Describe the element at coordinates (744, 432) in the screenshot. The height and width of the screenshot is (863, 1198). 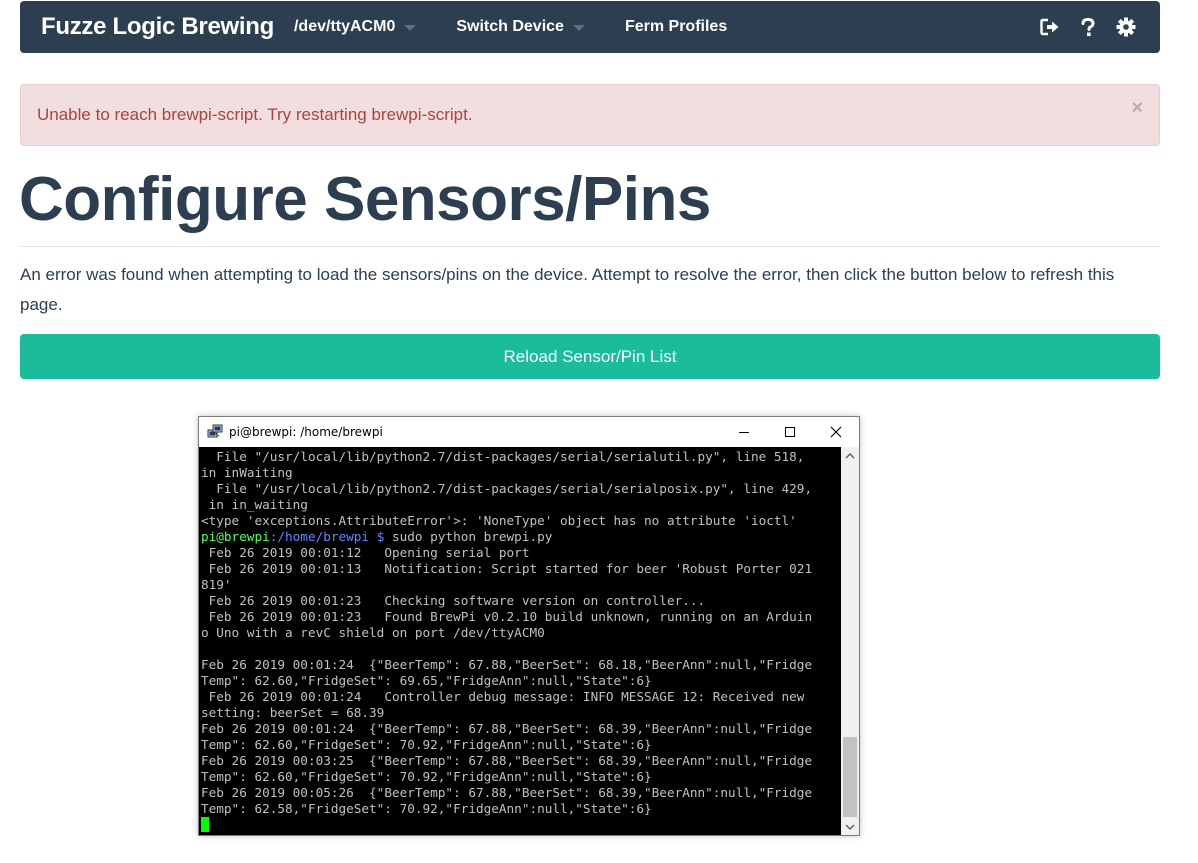
I see `minimize-button` at that location.